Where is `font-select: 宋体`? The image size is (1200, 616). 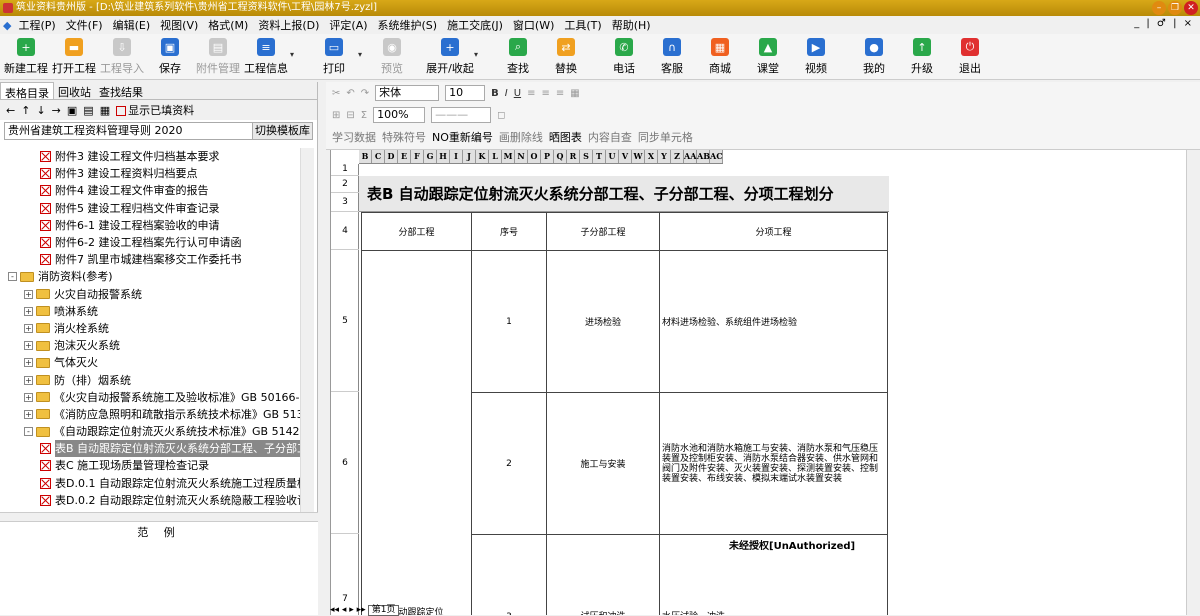 font-select: 宋体 is located at coordinates (407, 93).